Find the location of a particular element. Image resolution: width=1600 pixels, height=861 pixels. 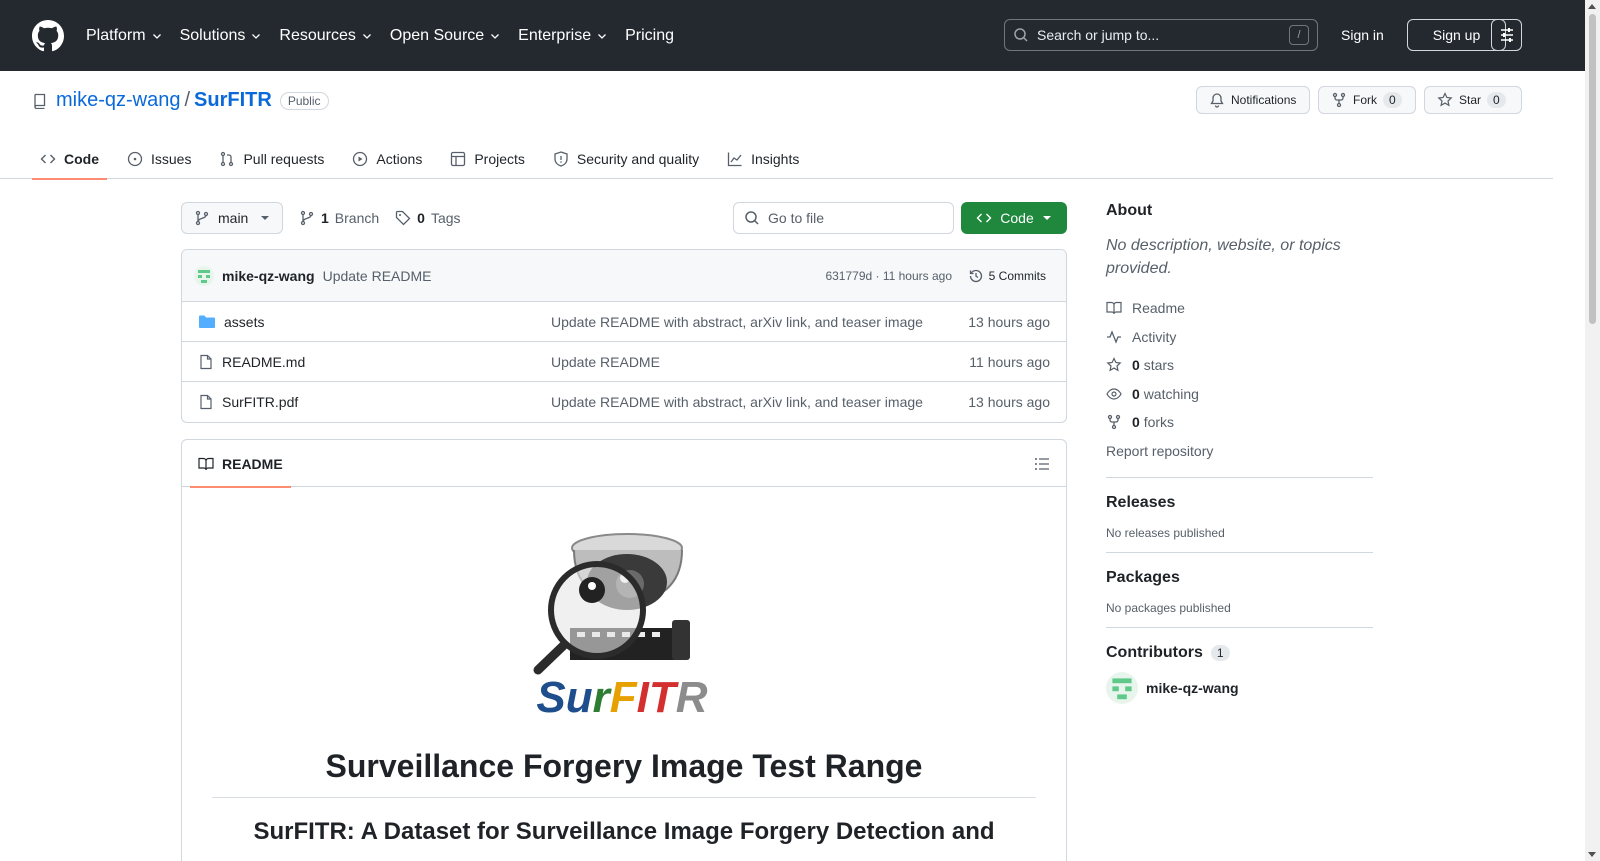

file-name-link: assets is located at coordinates (244, 322).